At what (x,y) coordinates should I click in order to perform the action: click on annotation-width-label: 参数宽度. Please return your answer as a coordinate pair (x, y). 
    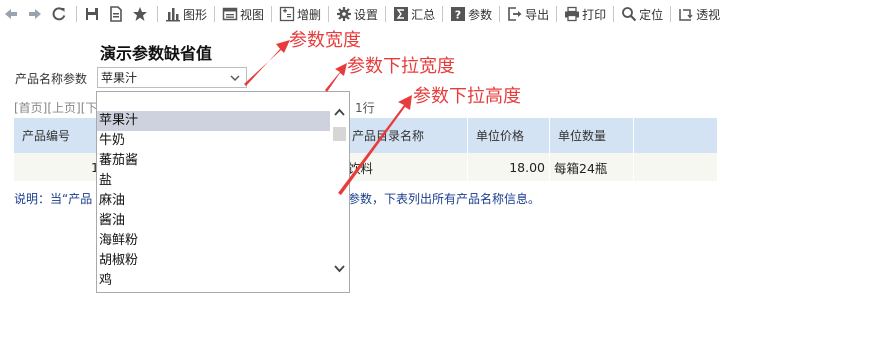
    Looking at the image, I should click on (325, 40).